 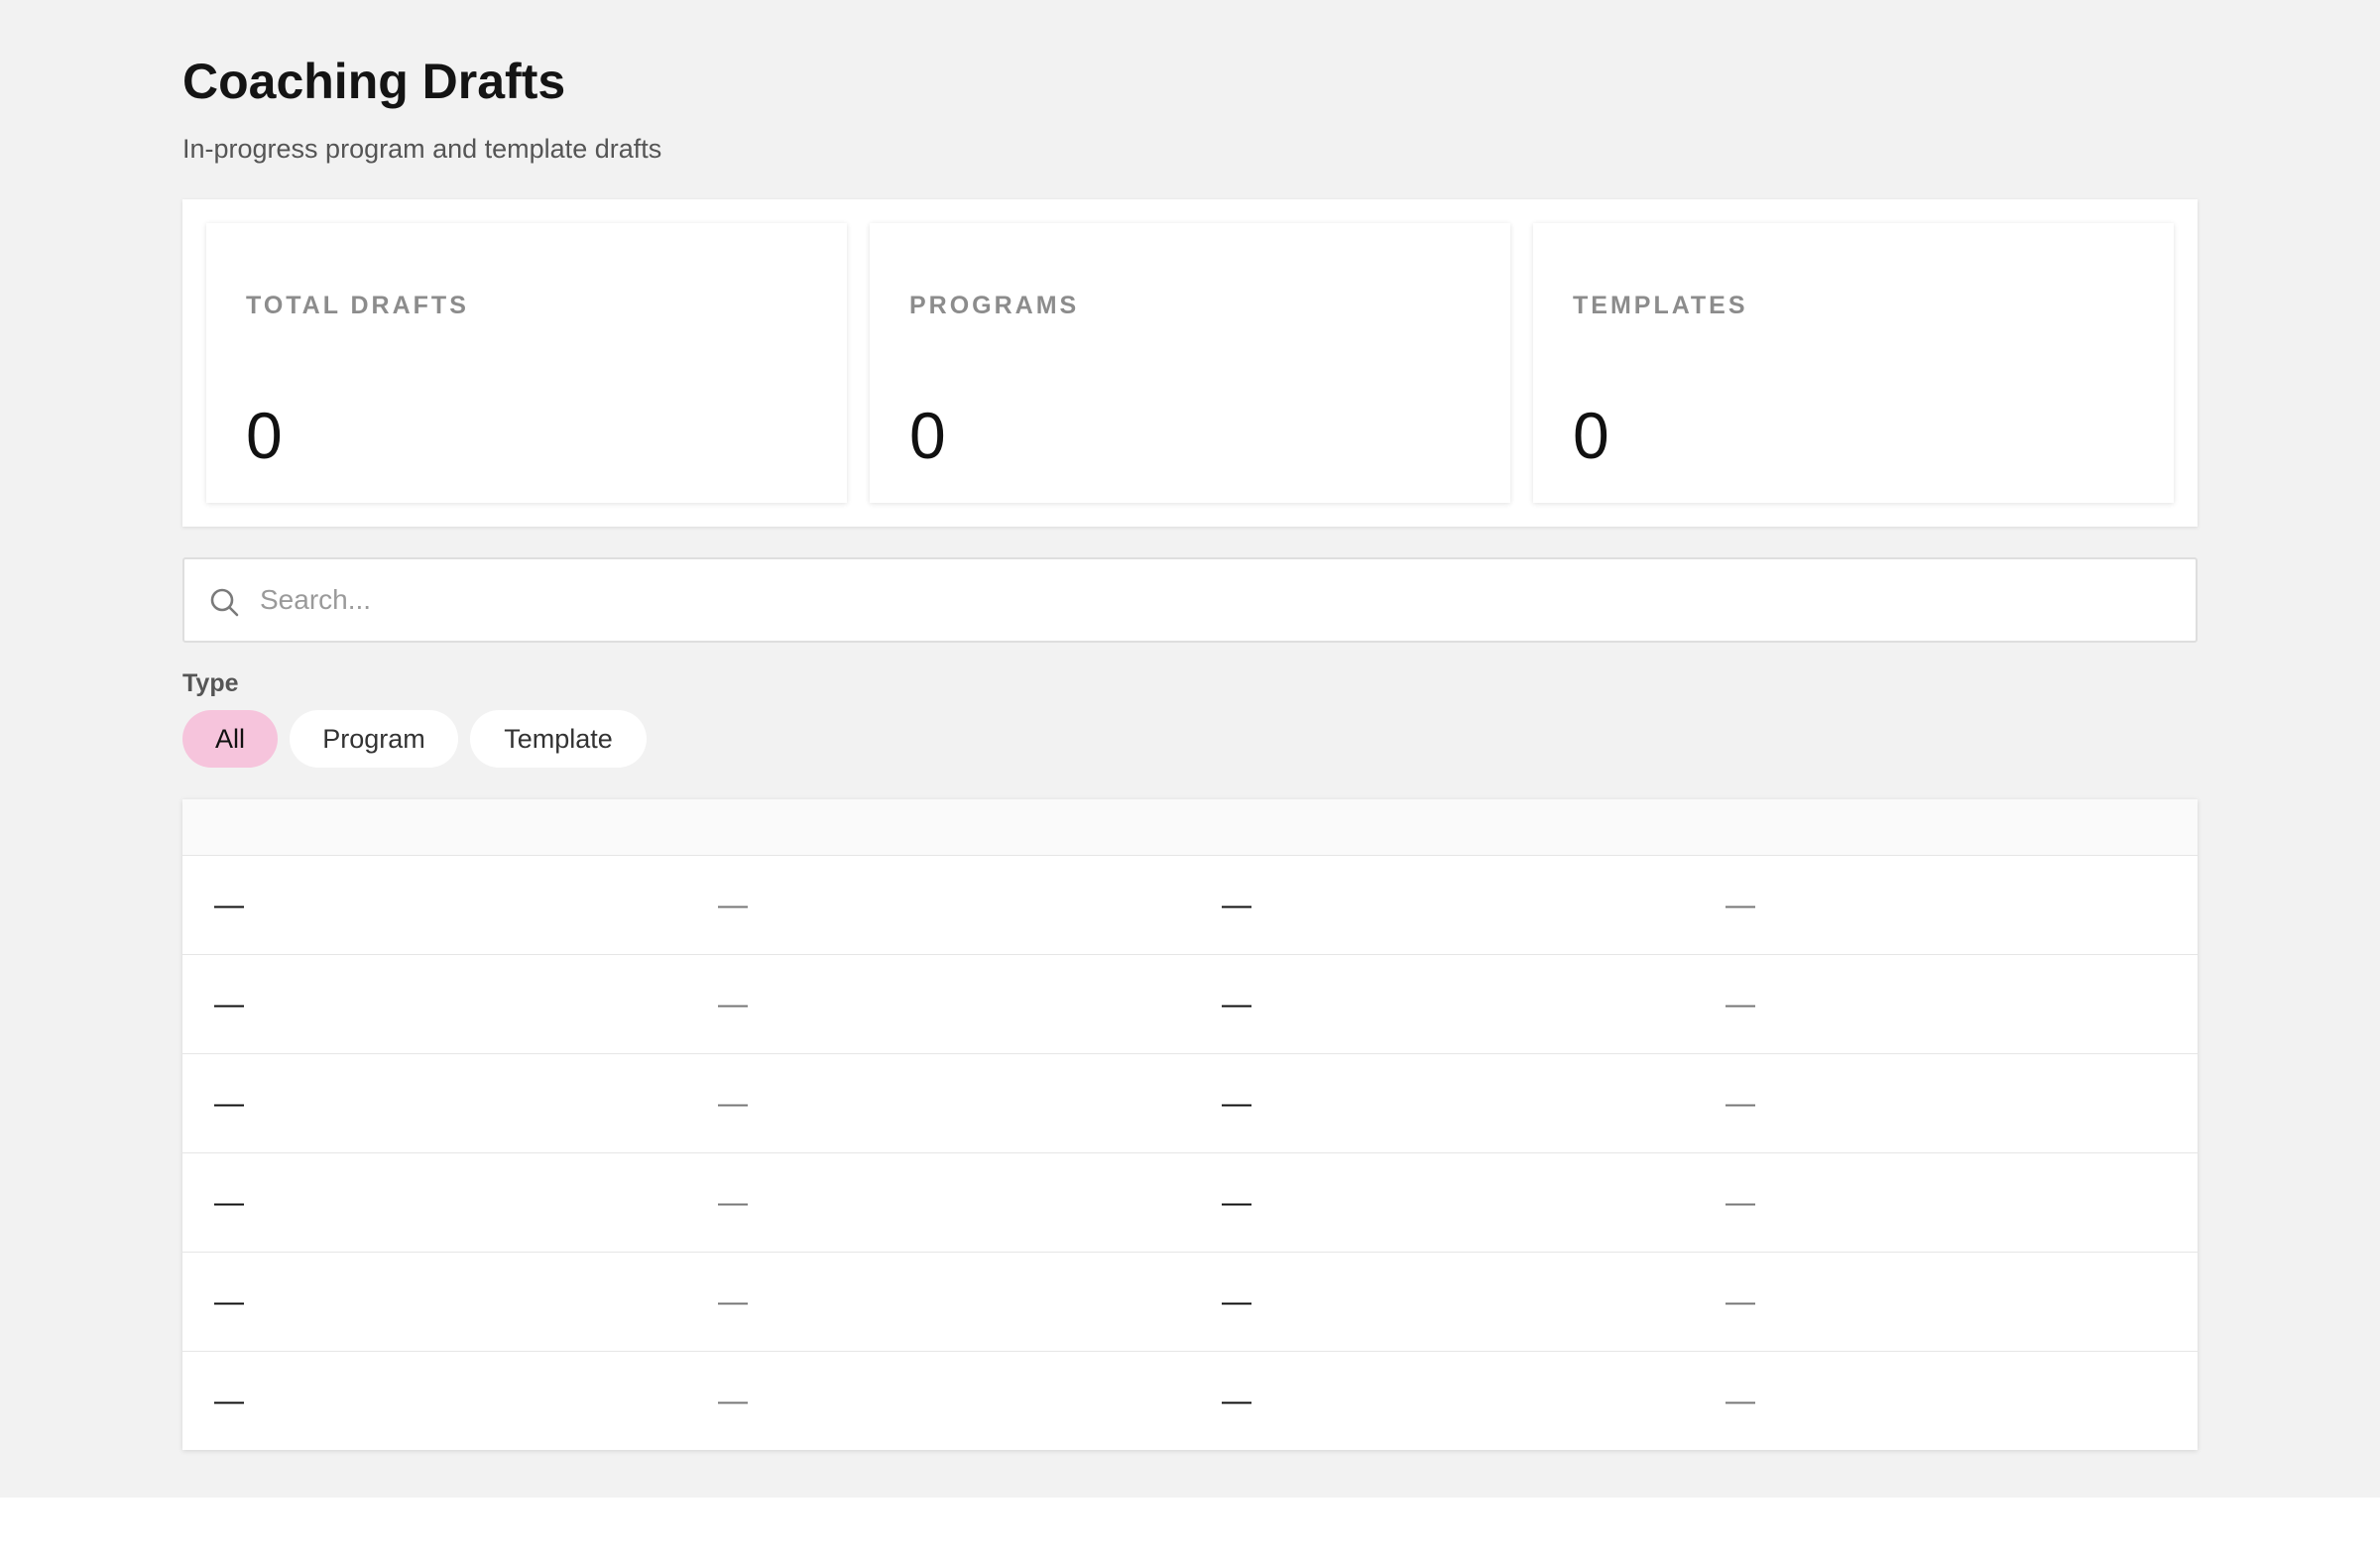 I want to click on search-box, so click(x=1190, y=600).